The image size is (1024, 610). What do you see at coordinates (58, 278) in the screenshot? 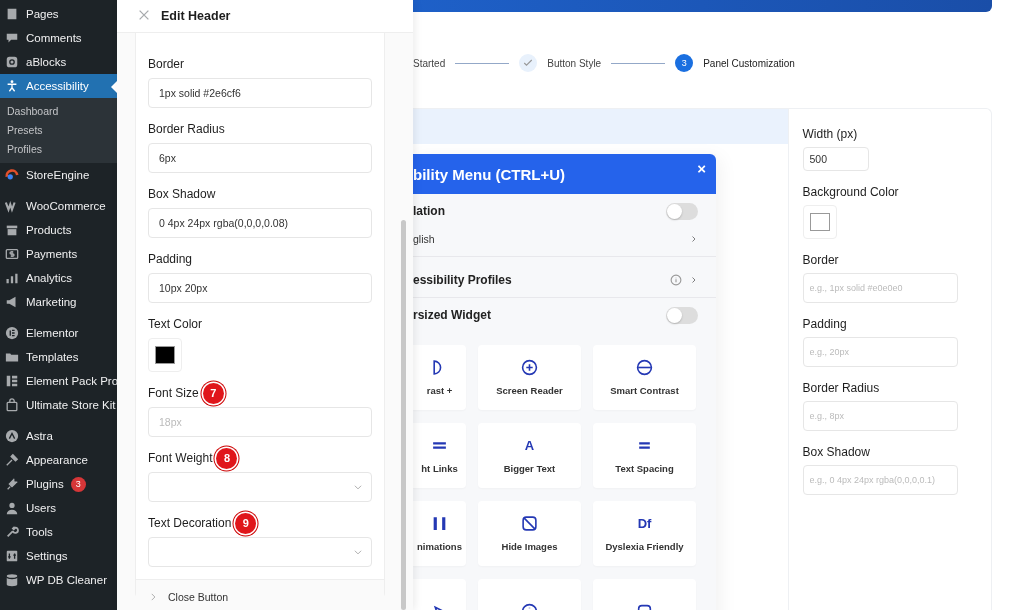
I see `sidebar-item: Analytics` at bounding box center [58, 278].